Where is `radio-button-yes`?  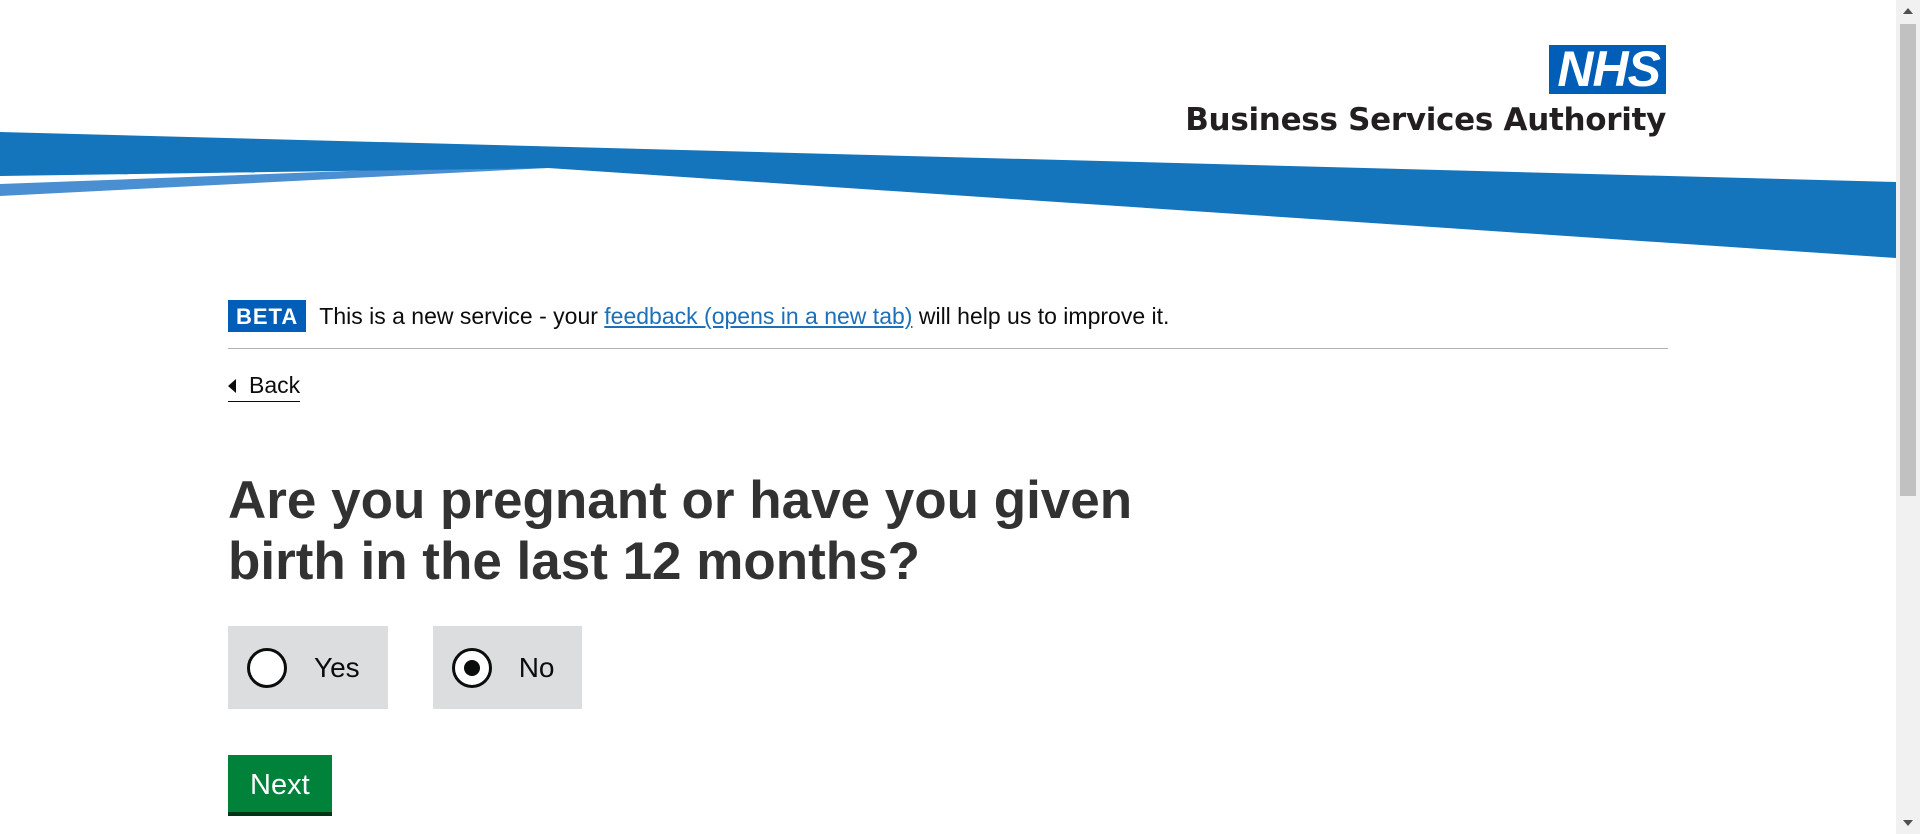 radio-button-yes is located at coordinates (267, 667).